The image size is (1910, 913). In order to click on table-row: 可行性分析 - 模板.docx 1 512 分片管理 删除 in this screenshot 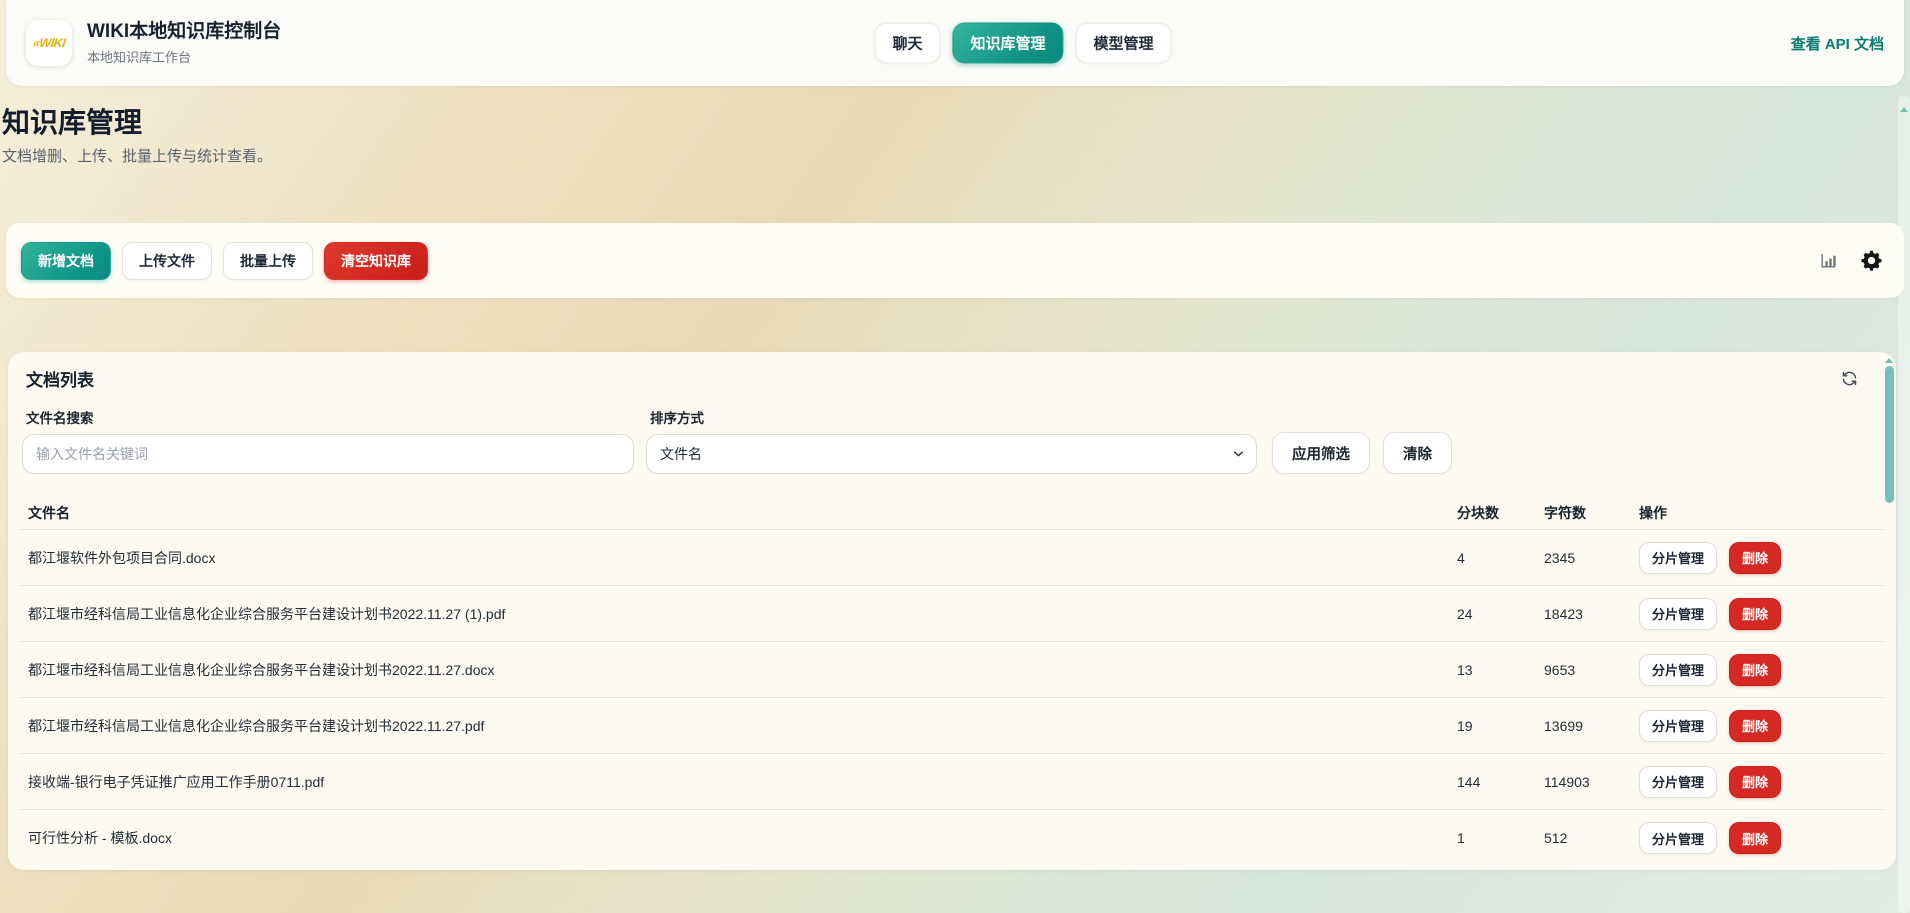, I will do `click(952, 838)`.